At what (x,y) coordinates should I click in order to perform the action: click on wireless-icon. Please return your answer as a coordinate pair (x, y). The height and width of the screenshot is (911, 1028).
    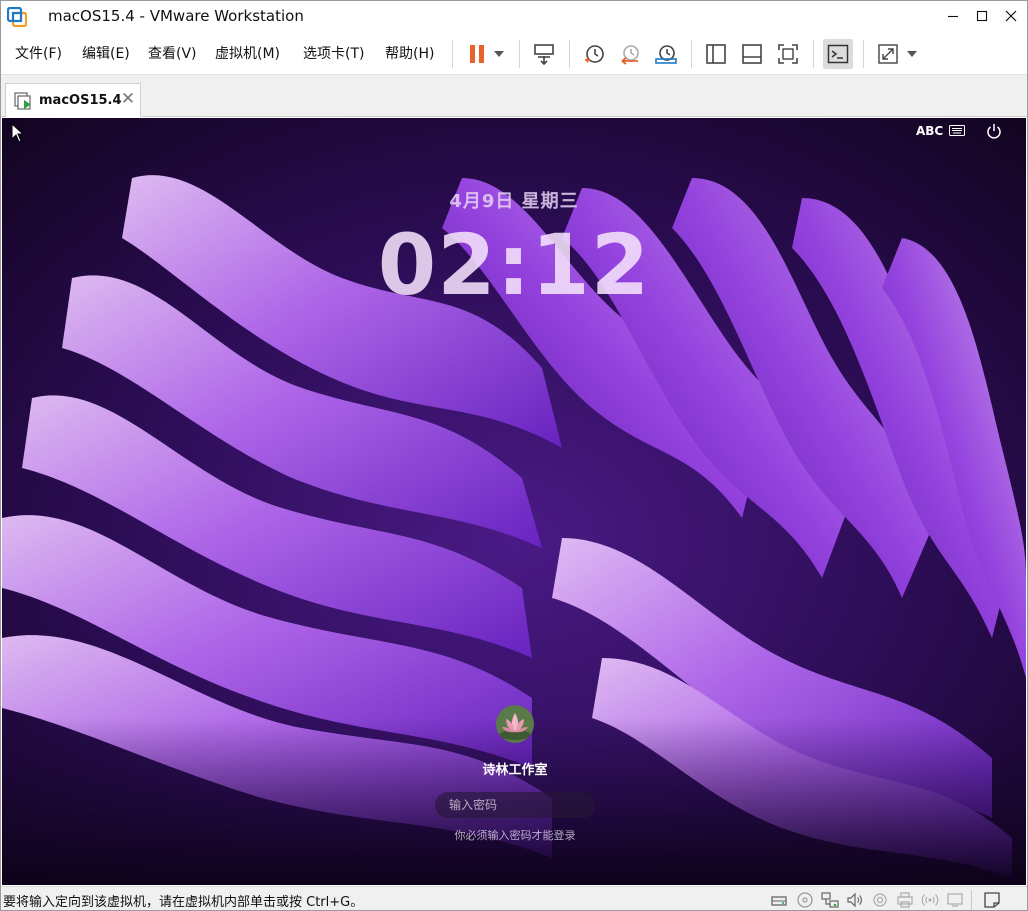
    Looking at the image, I should click on (930, 900).